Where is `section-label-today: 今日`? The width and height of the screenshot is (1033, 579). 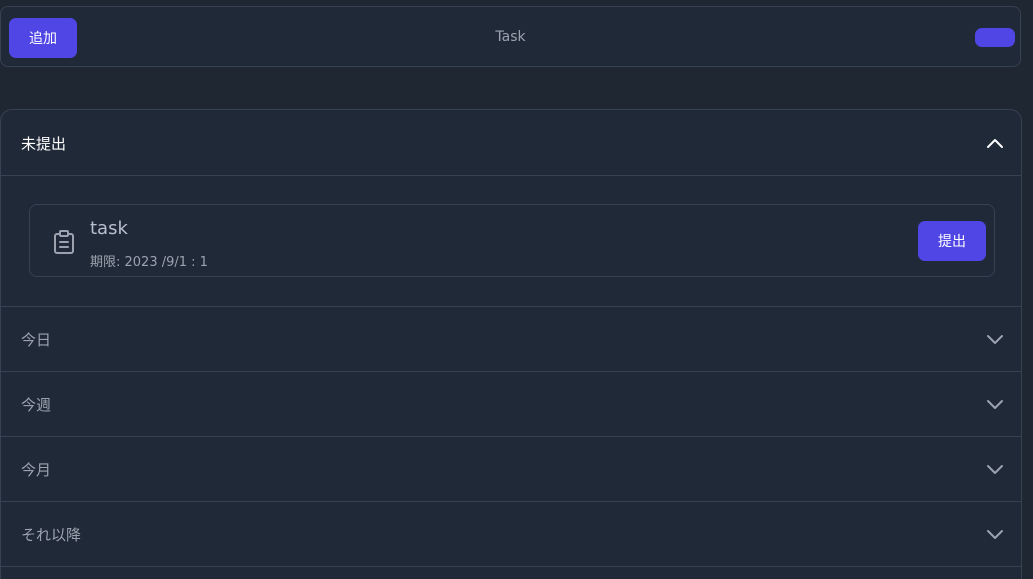 section-label-today: 今日 is located at coordinates (36, 339).